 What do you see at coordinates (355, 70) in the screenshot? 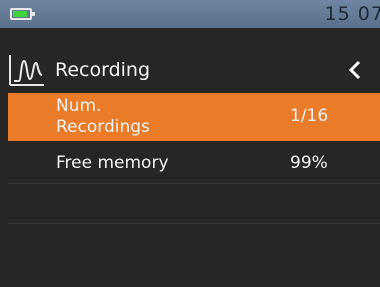
I see `chevron-left-icon` at bounding box center [355, 70].